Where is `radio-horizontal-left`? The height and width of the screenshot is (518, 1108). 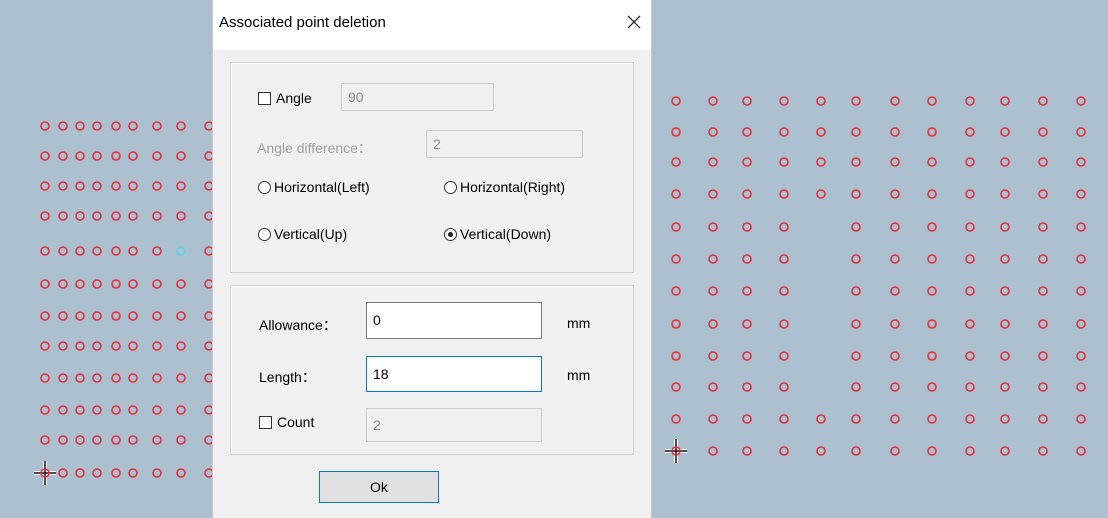 radio-horizontal-left is located at coordinates (264, 187).